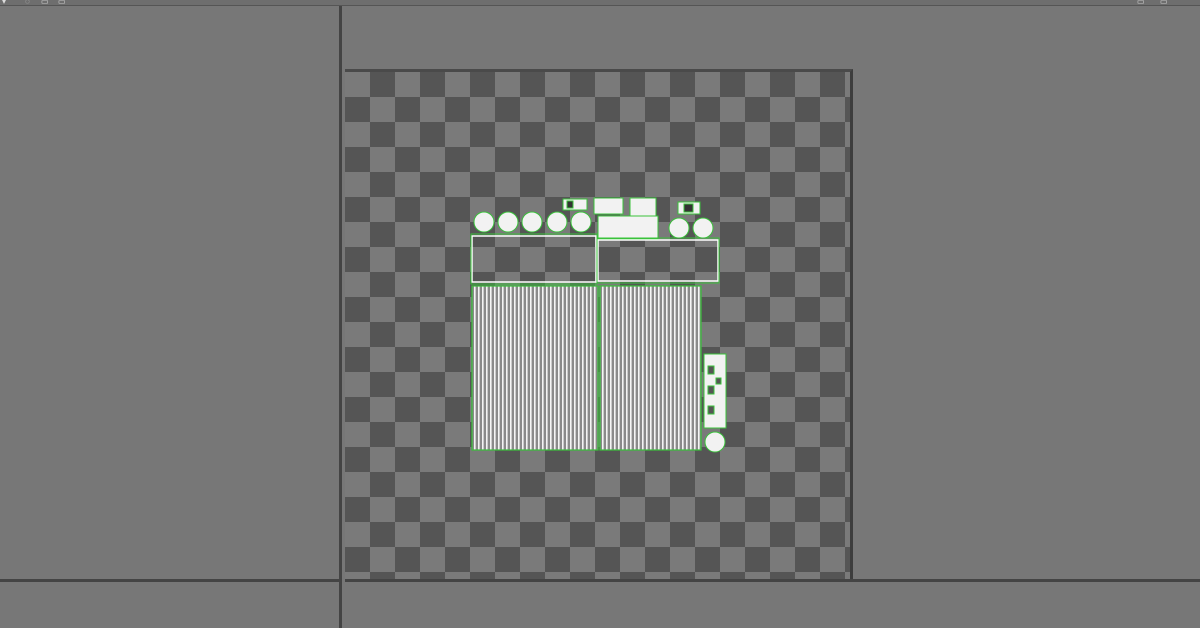 This screenshot has height=628, width=1200. What do you see at coordinates (1141, 3) in the screenshot?
I see `screen-icon: ▭` at bounding box center [1141, 3].